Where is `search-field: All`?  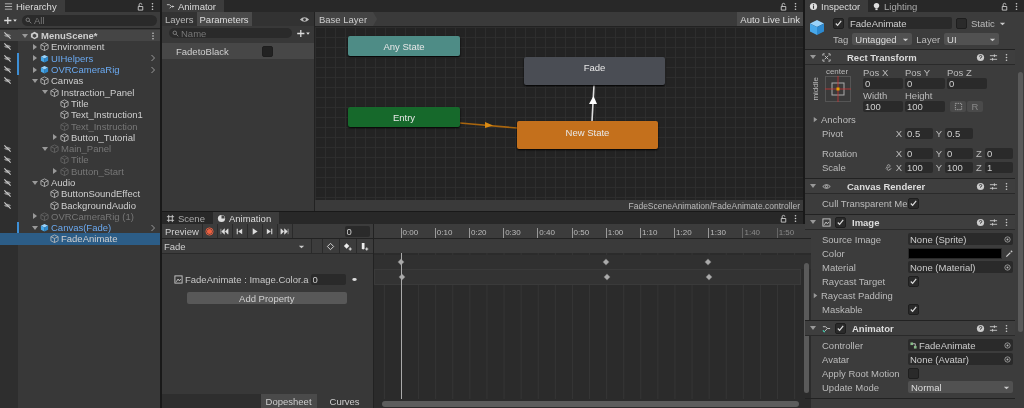 search-field: All is located at coordinates (89, 20).